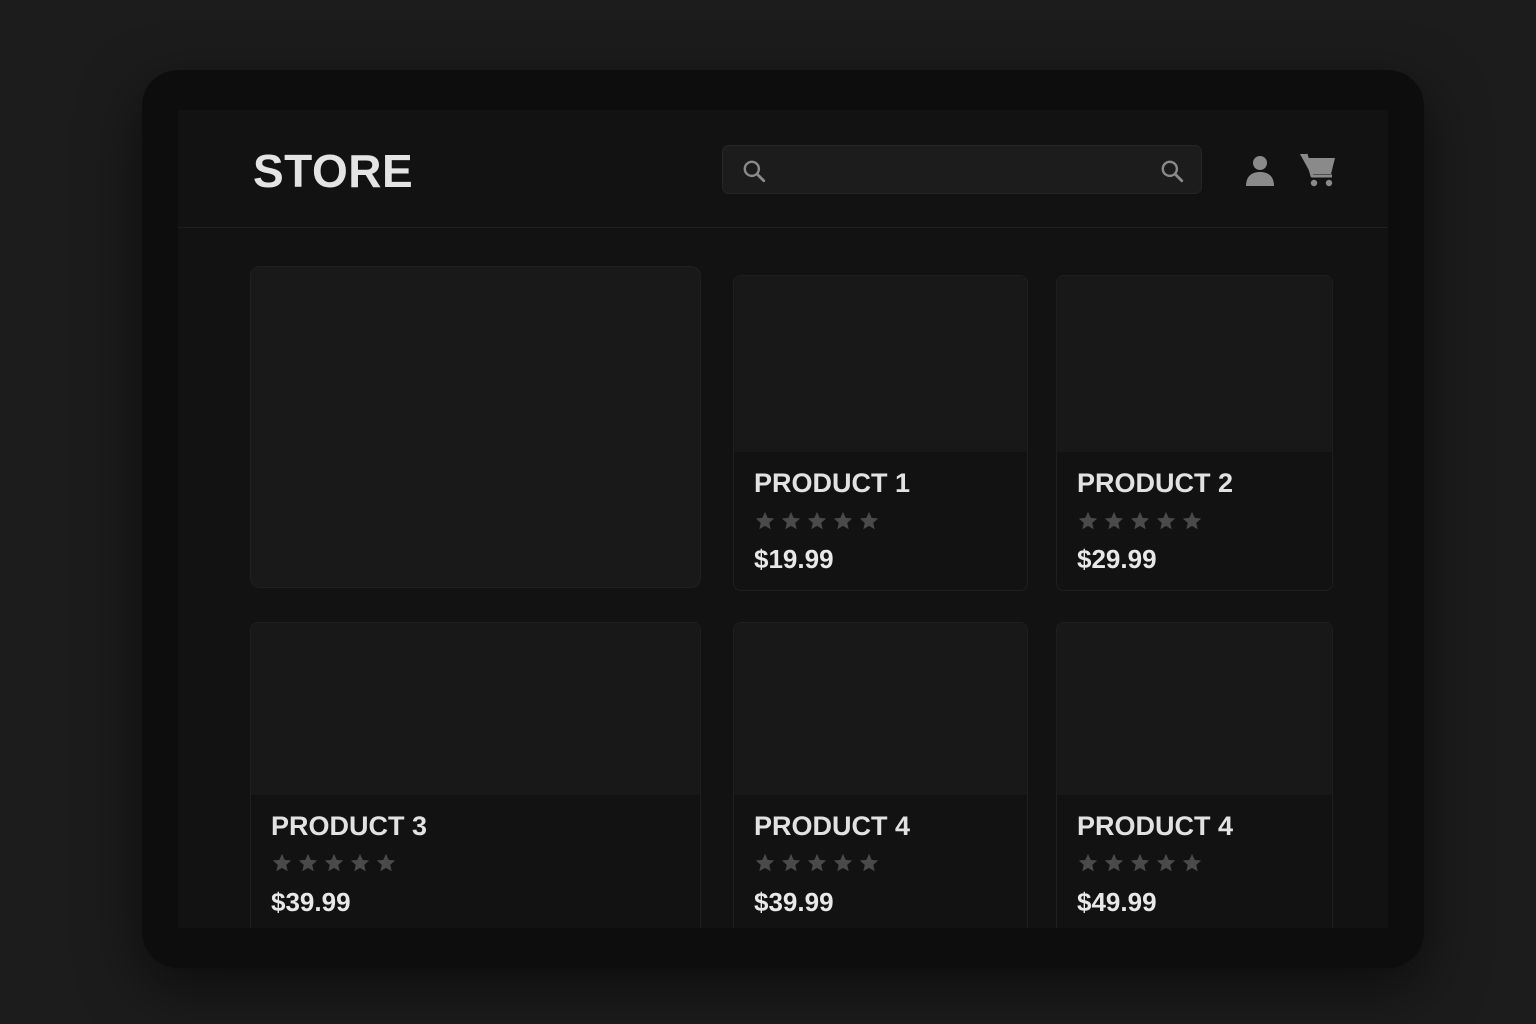  What do you see at coordinates (333, 171) in the screenshot?
I see `store-logo: STORE` at bounding box center [333, 171].